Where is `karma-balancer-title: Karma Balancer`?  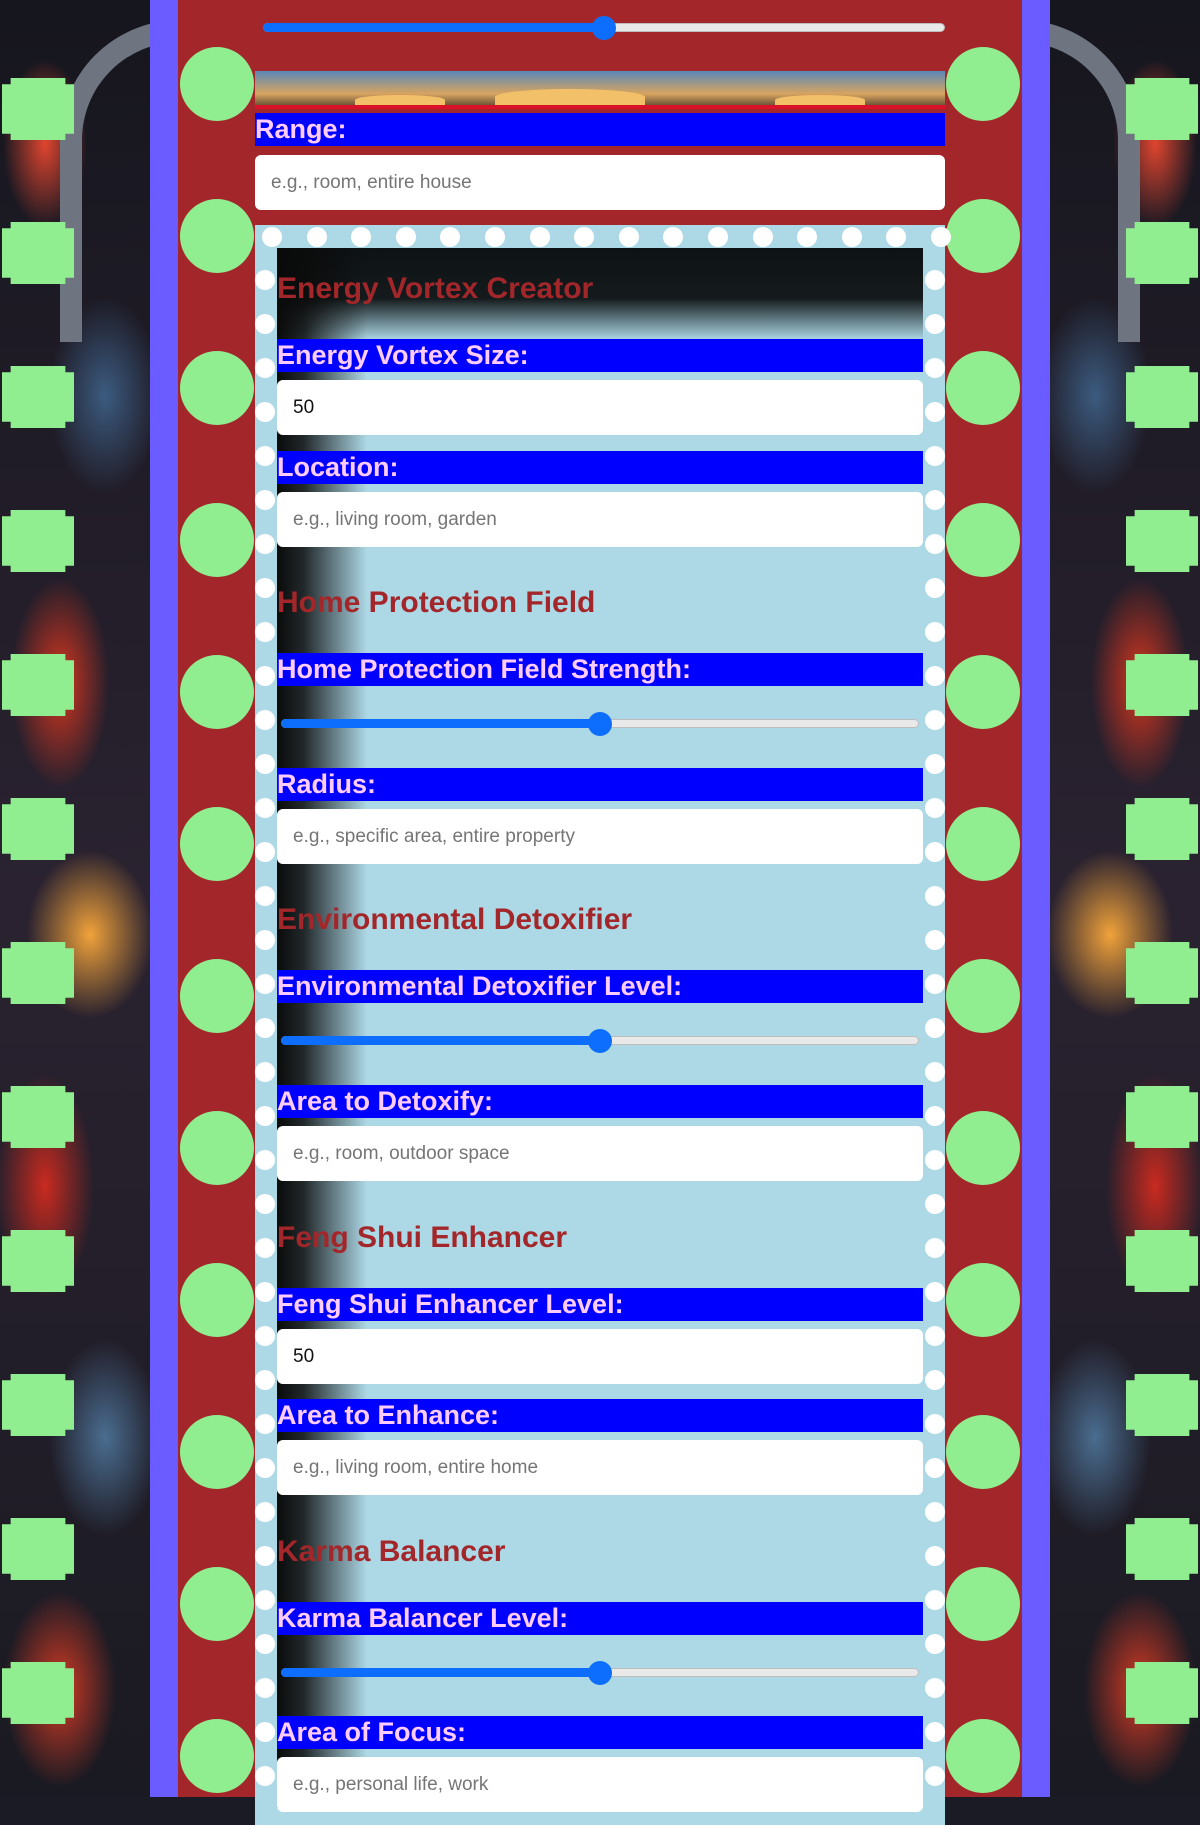 karma-balancer-title: Karma Balancer is located at coordinates (391, 1551).